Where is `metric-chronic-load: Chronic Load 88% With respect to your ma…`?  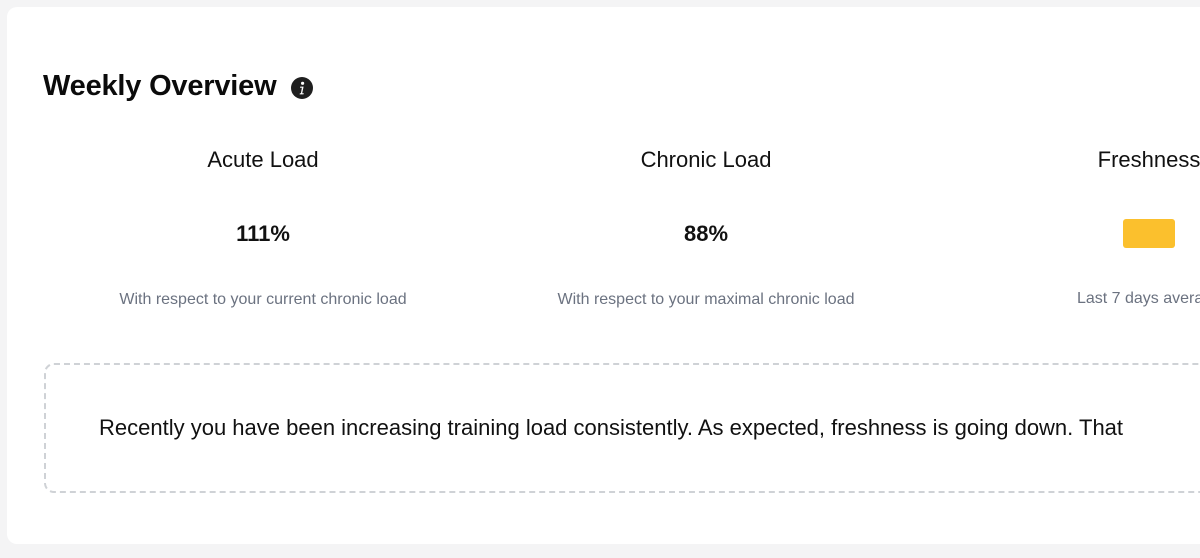
metric-chronic-load: Chronic Load 88% With respect to your ma… is located at coordinates (706, 228).